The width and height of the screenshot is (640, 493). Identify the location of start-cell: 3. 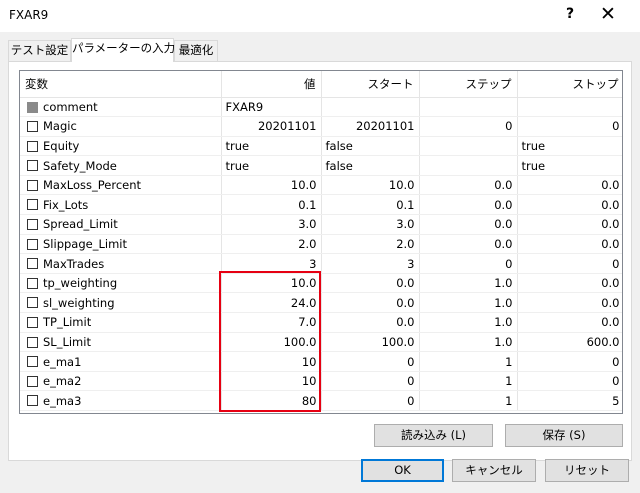
(370, 263).